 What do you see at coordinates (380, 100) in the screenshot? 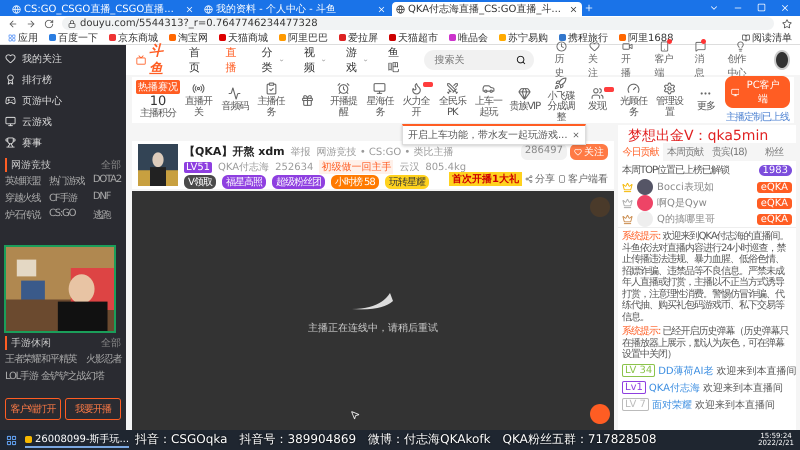
I see `tool-button: 星海任务` at bounding box center [380, 100].